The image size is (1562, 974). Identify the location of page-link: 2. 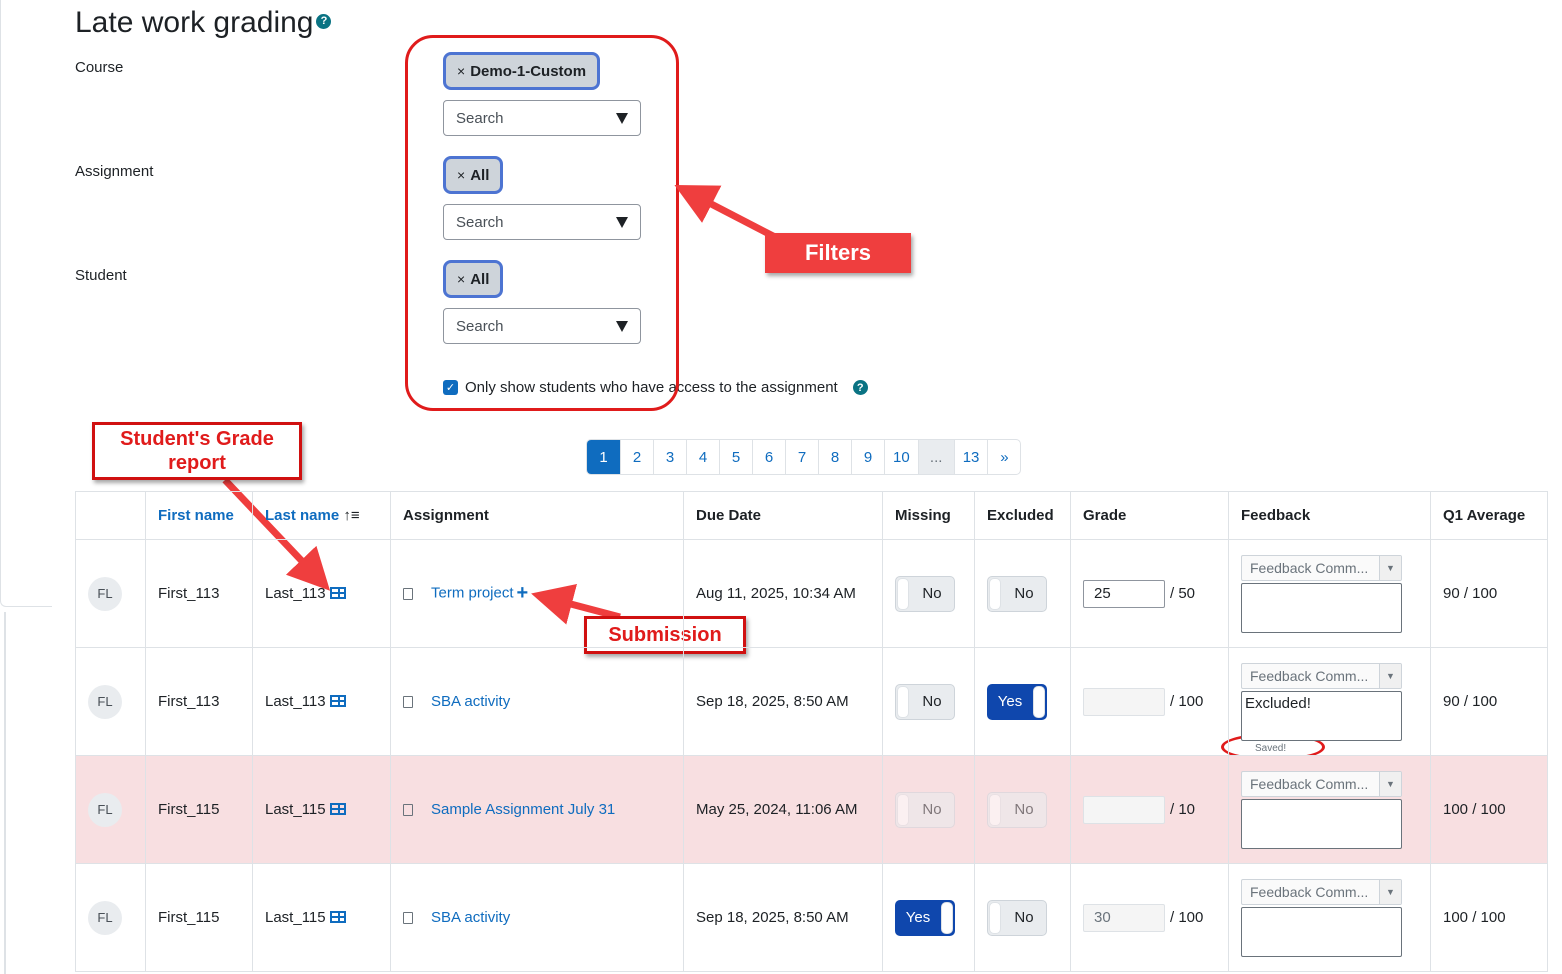
(636, 457).